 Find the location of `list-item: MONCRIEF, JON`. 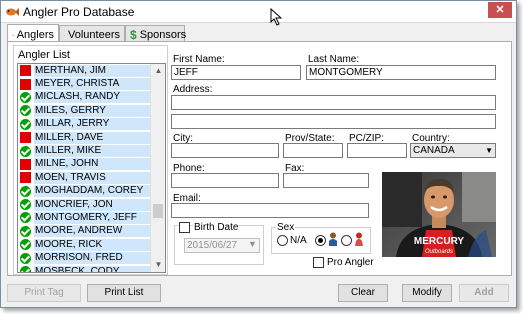

list-item: MONCRIEF, JON is located at coordinates (84, 204).